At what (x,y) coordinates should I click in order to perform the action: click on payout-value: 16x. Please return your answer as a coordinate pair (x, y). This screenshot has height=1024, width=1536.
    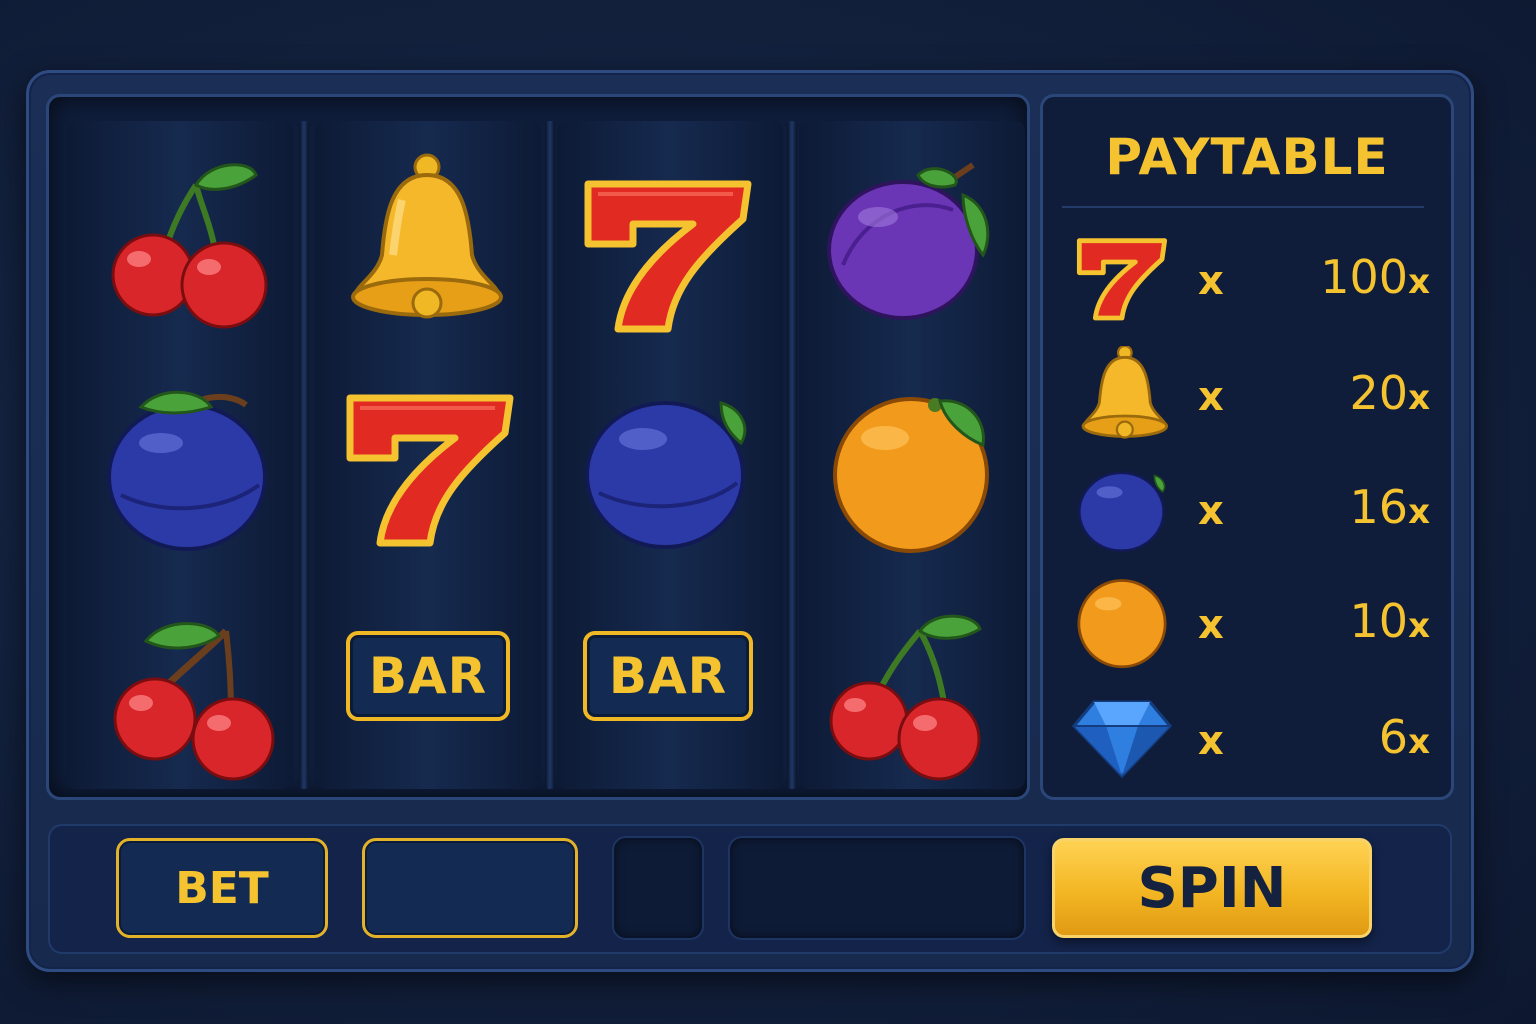
    Looking at the image, I should click on (1389, 507).